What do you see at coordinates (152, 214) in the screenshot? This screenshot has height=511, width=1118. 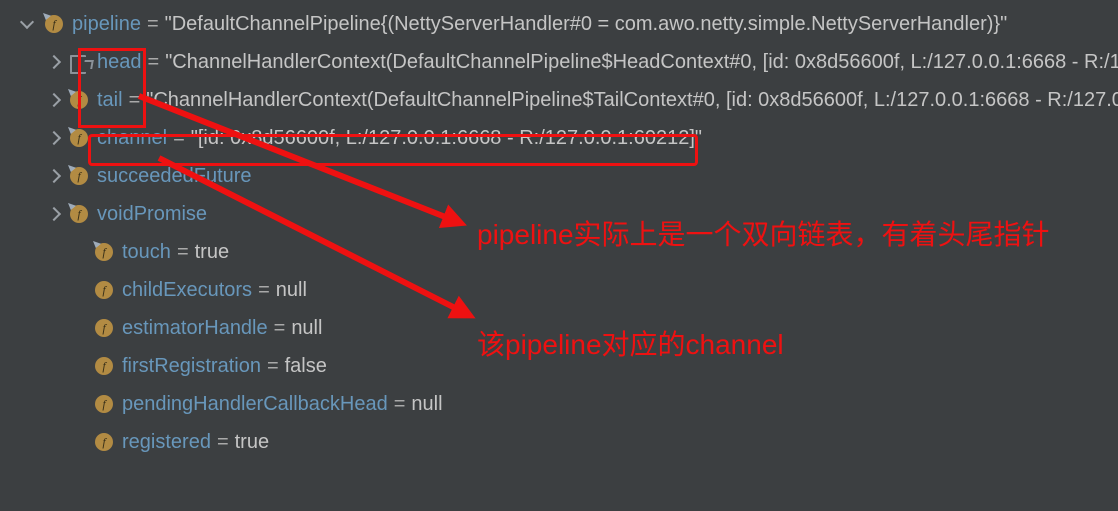 I see `variable-name: voidPromise` at bounding box center [152, 214].